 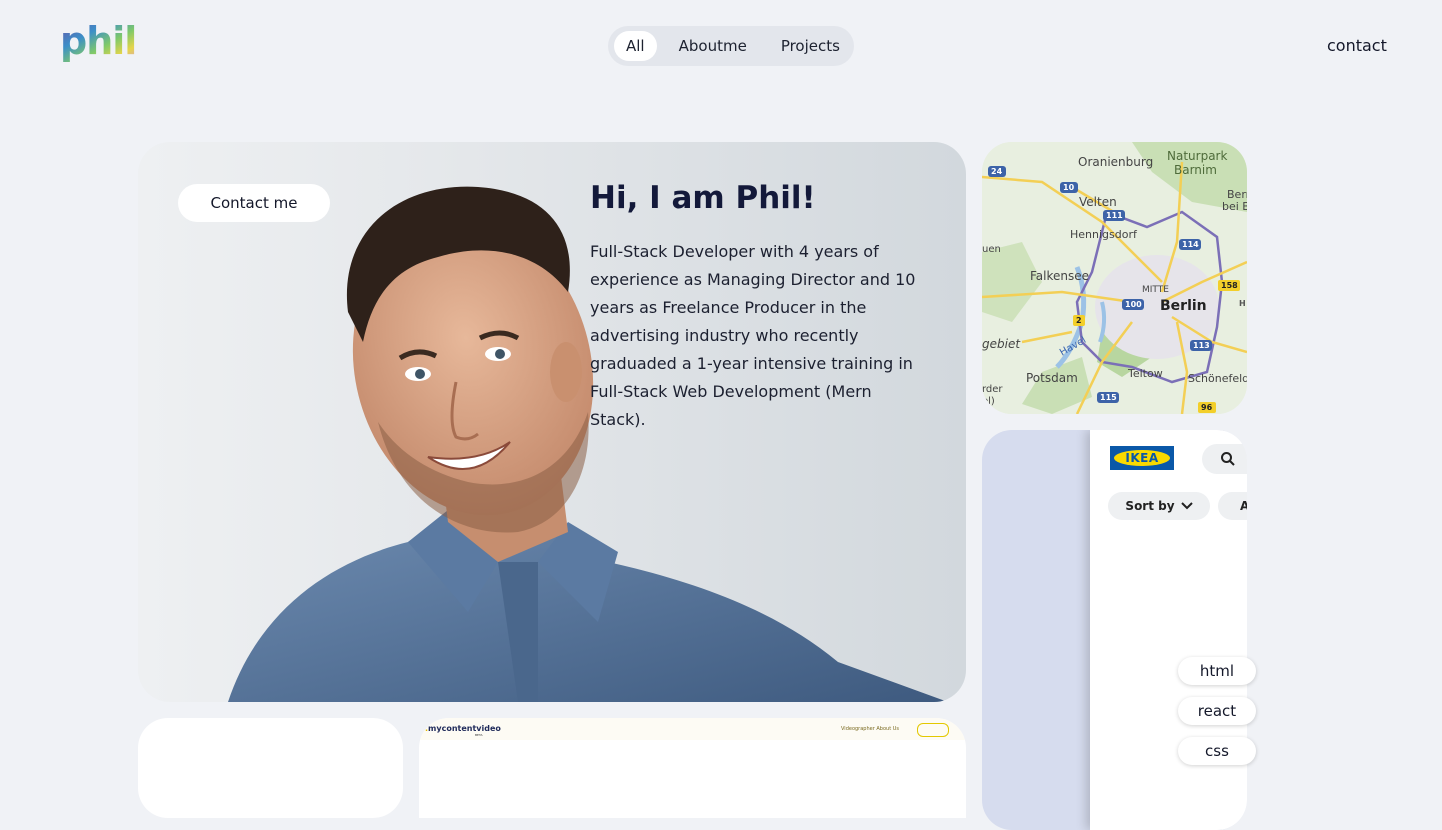 What do you see at coordinates (1150, 506) in the screenshot?
I see `sort-by-label: Sort by` at bounding box center [1150, 506].